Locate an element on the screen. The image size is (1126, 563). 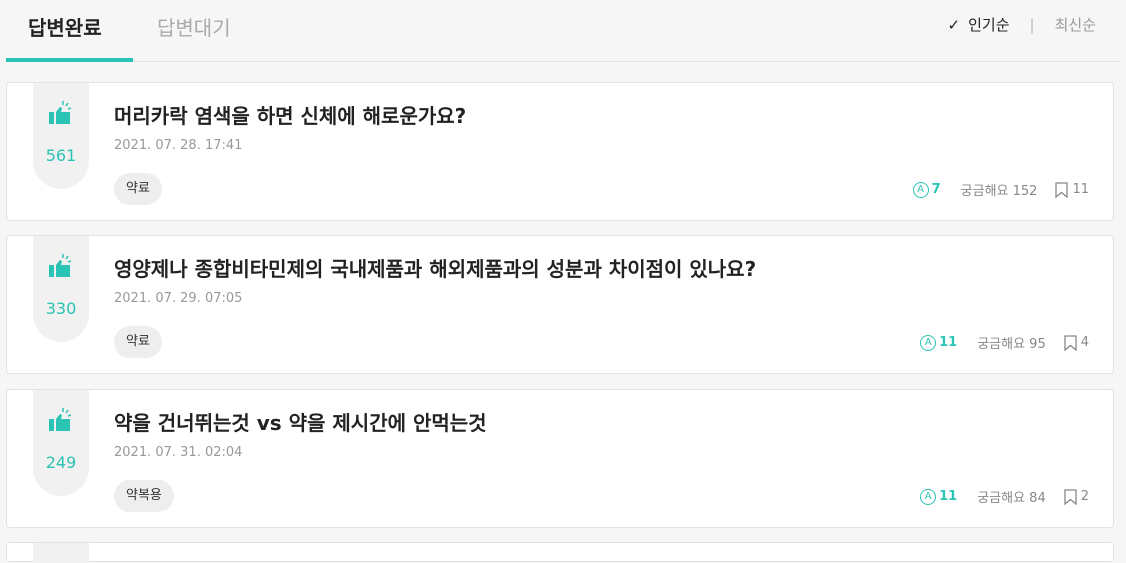
answer-count: A 7 is located at coordinates (926, 189).